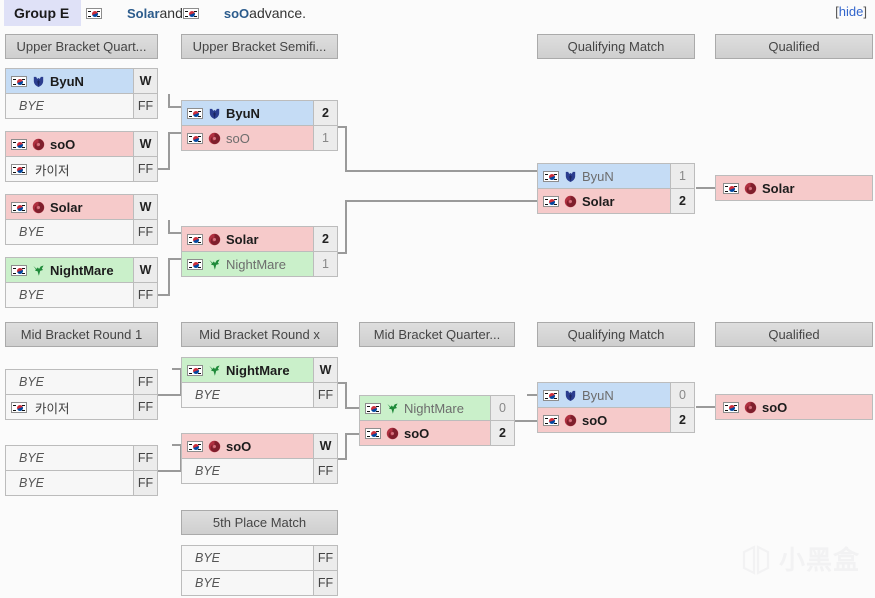 The image size is (875, 598). I want to click on bracket-row: Solar W, so click(81, 207).